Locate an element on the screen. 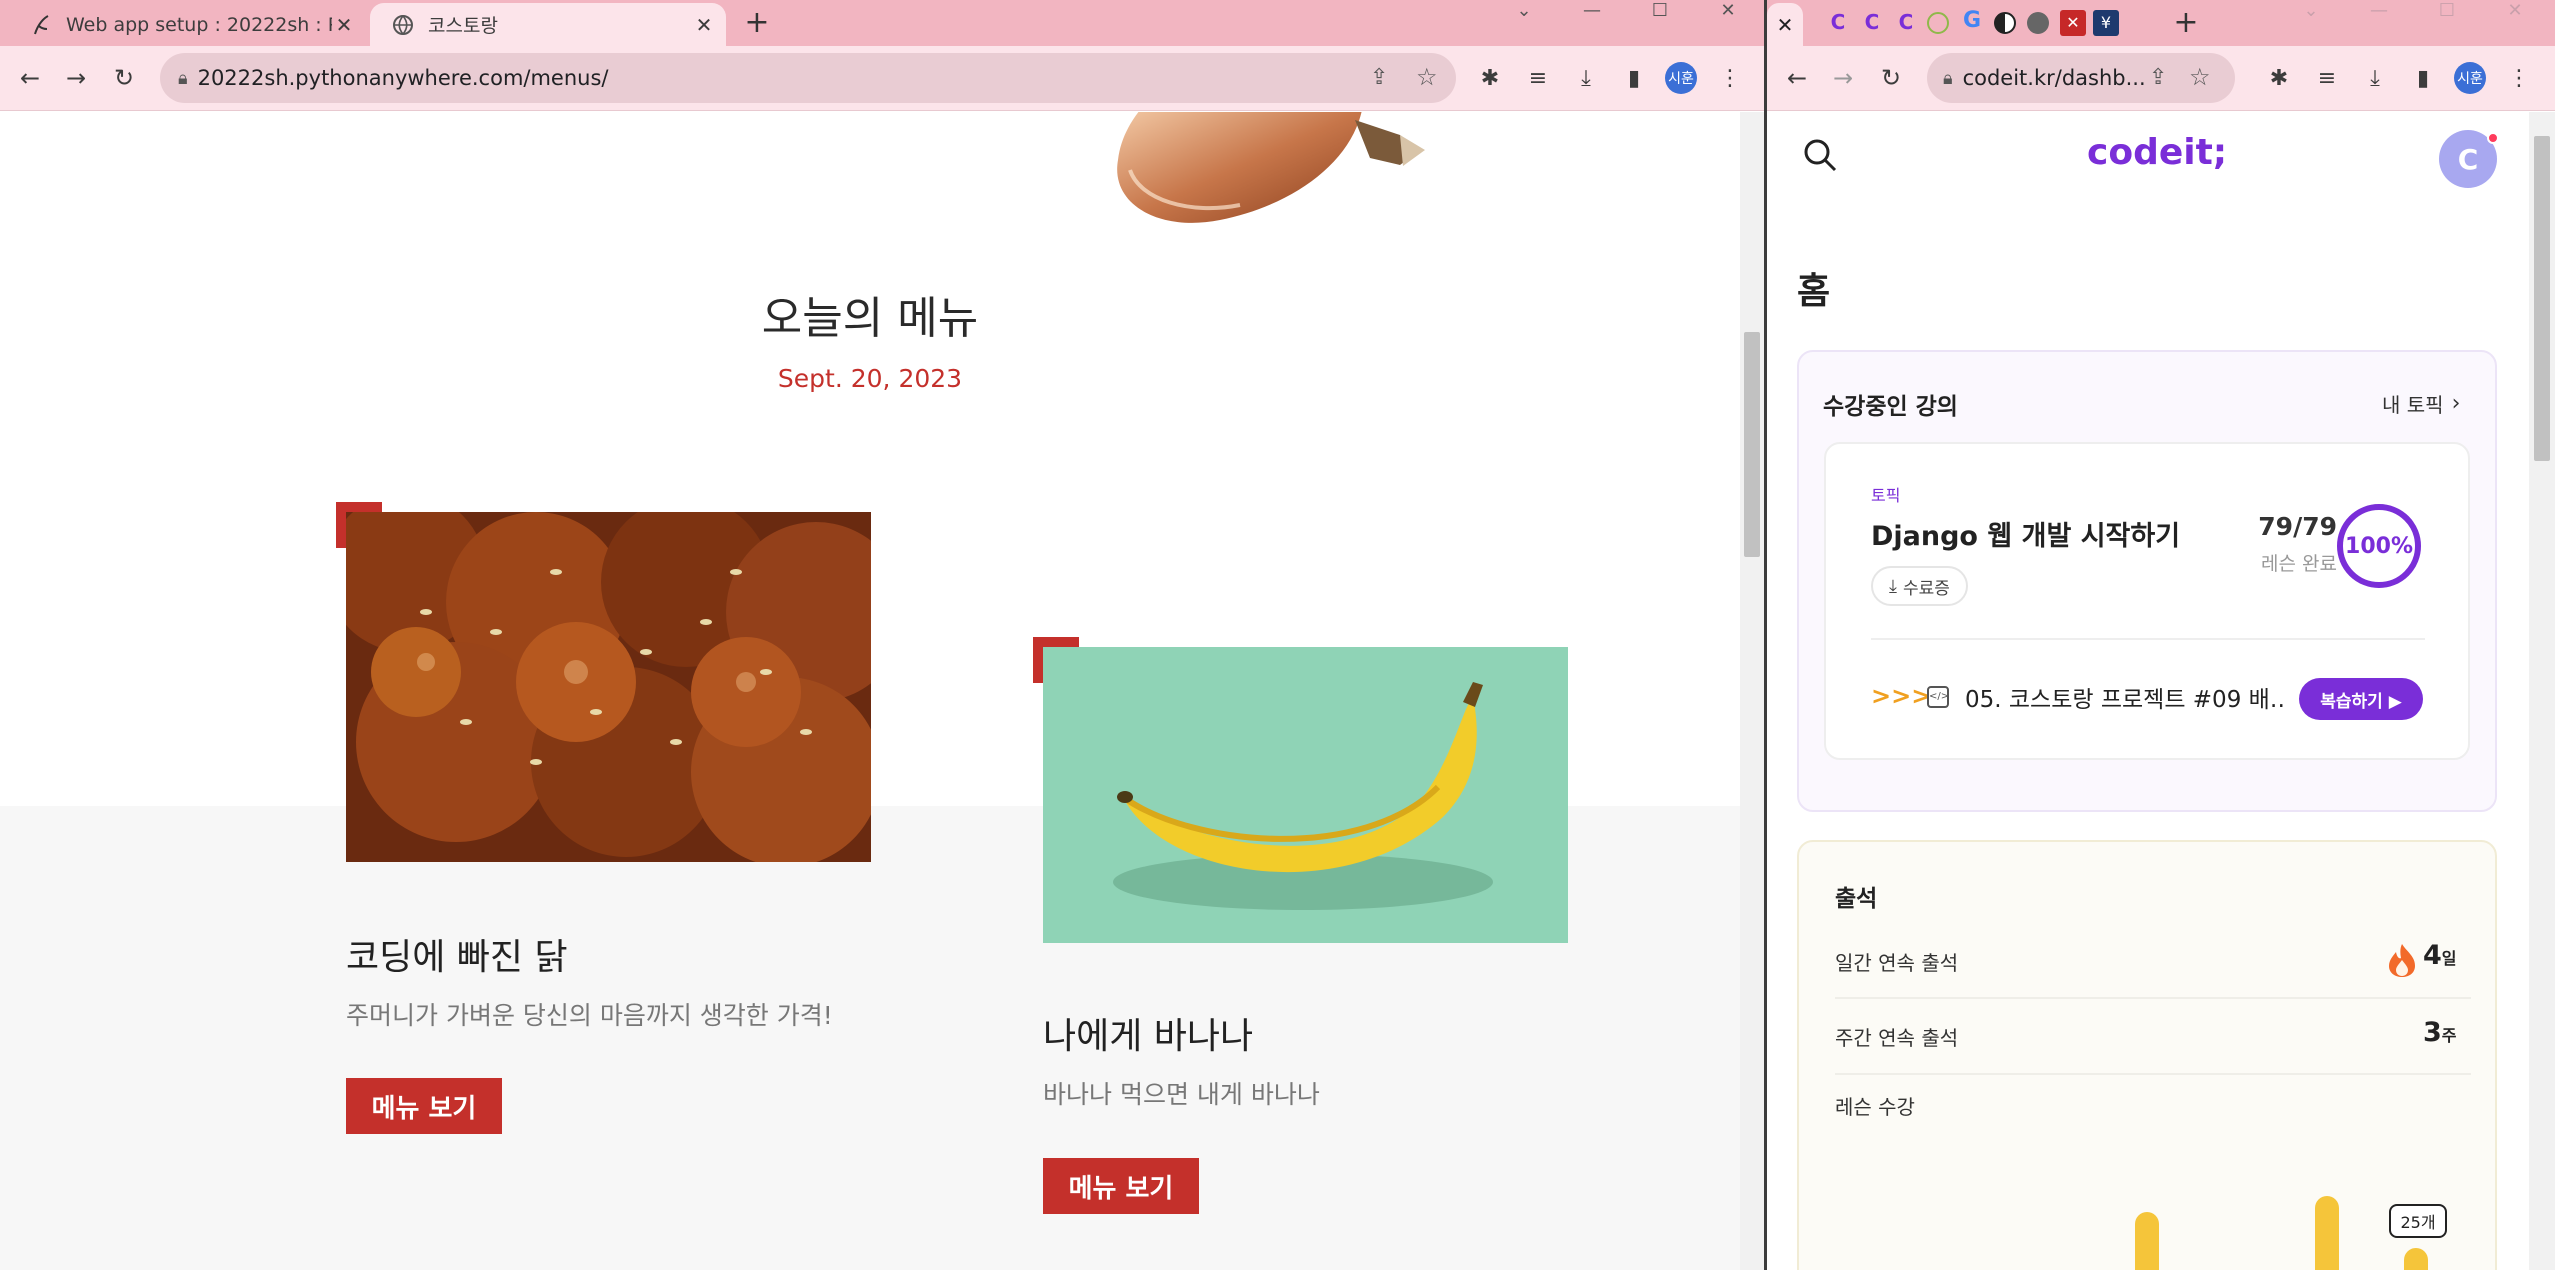  ide-icon: ✕ is located at coordinates (2073, 23).